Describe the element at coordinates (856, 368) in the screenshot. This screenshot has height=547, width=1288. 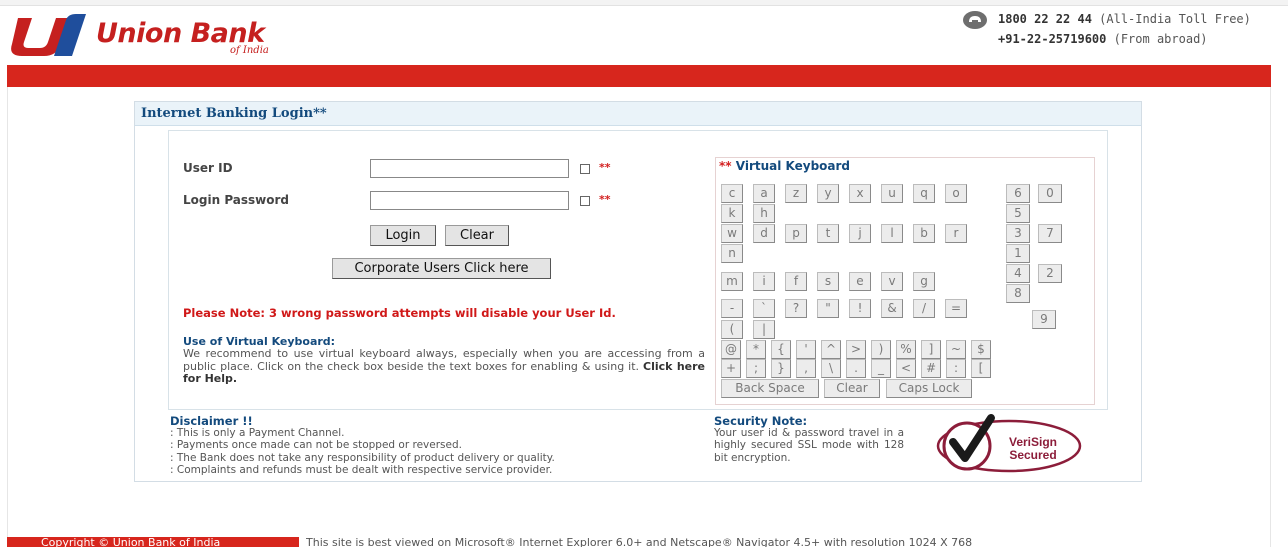
I see `vk-key: .` at that location.